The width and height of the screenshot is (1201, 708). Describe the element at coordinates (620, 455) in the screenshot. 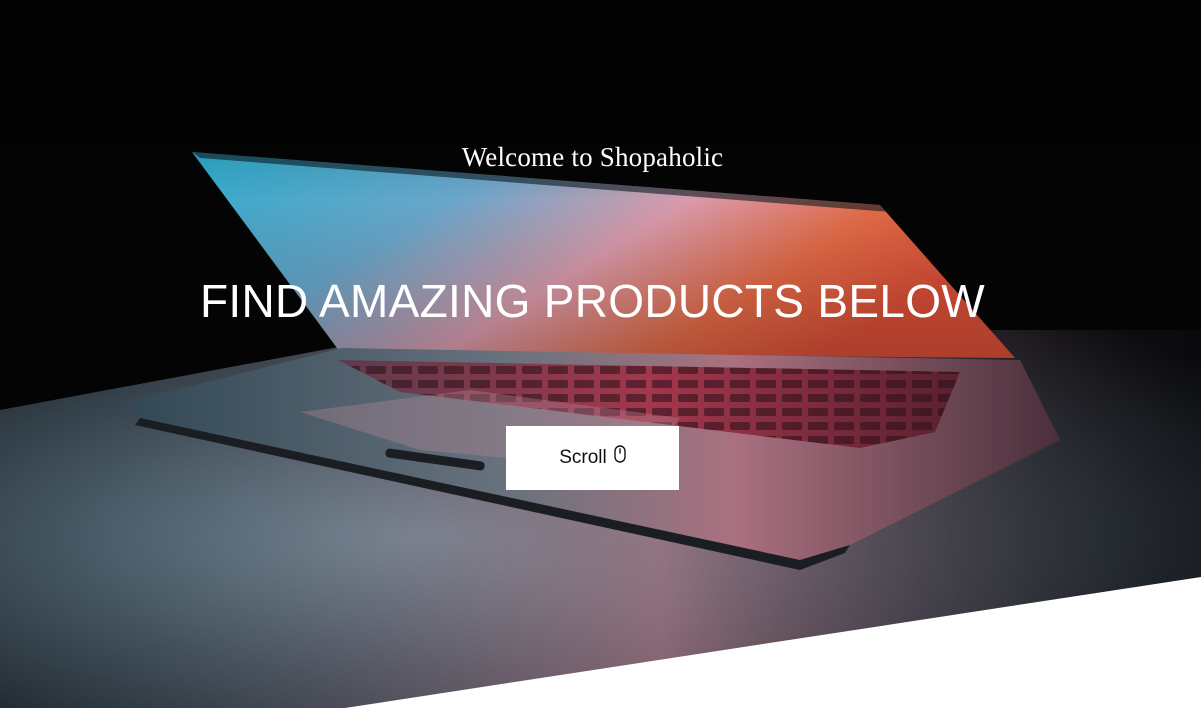

I see `mouse-icon` at that location.